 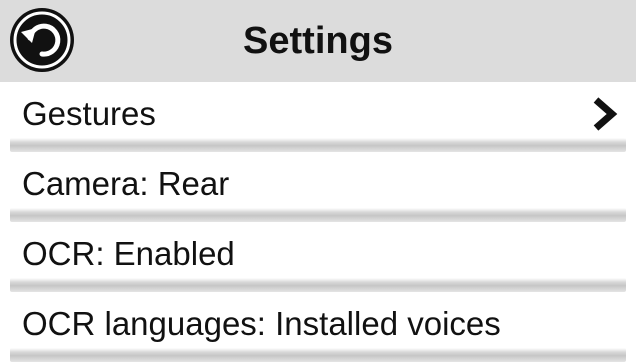 I want to click on back-arrow-icon, so click(x=42, y=40).